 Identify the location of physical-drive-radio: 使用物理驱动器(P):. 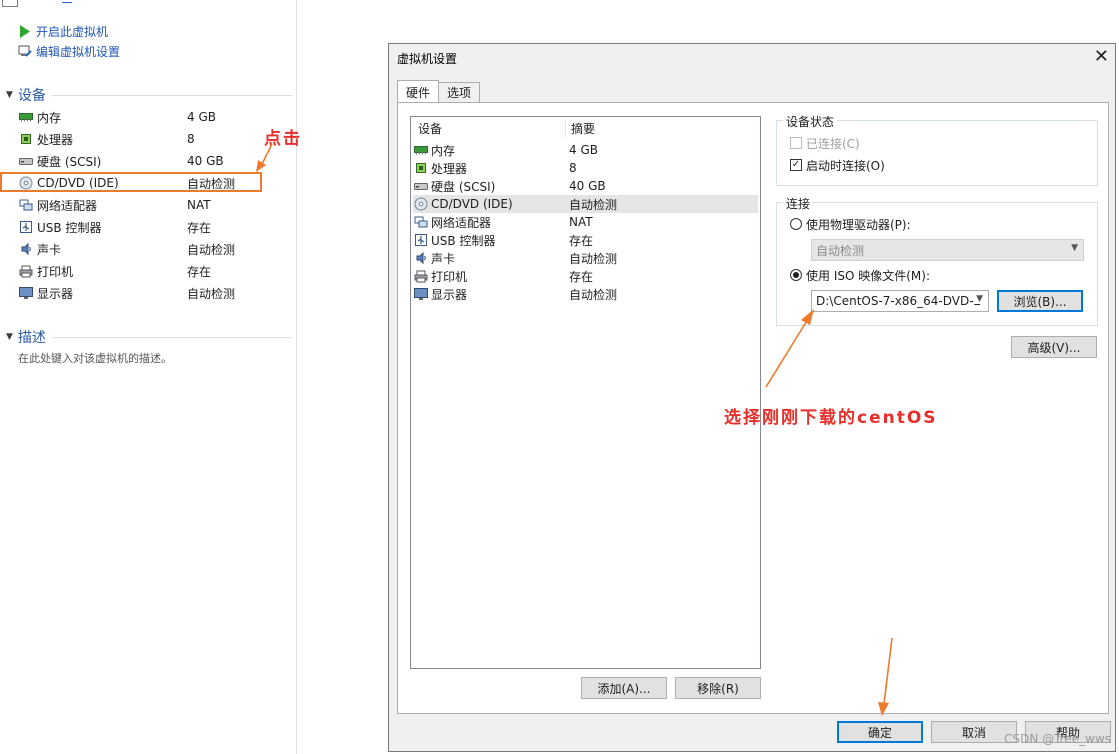
(850, 224).